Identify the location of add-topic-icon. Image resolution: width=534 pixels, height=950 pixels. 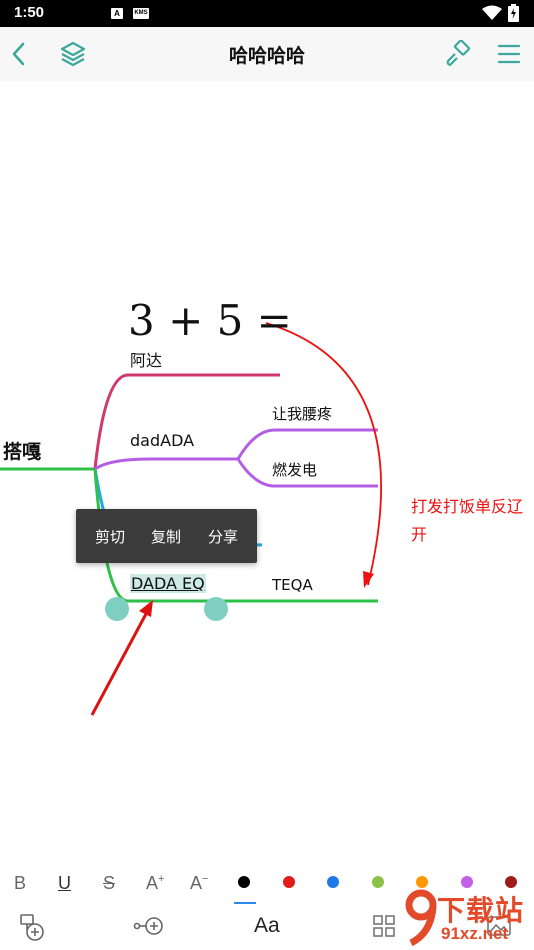
(33, 927).